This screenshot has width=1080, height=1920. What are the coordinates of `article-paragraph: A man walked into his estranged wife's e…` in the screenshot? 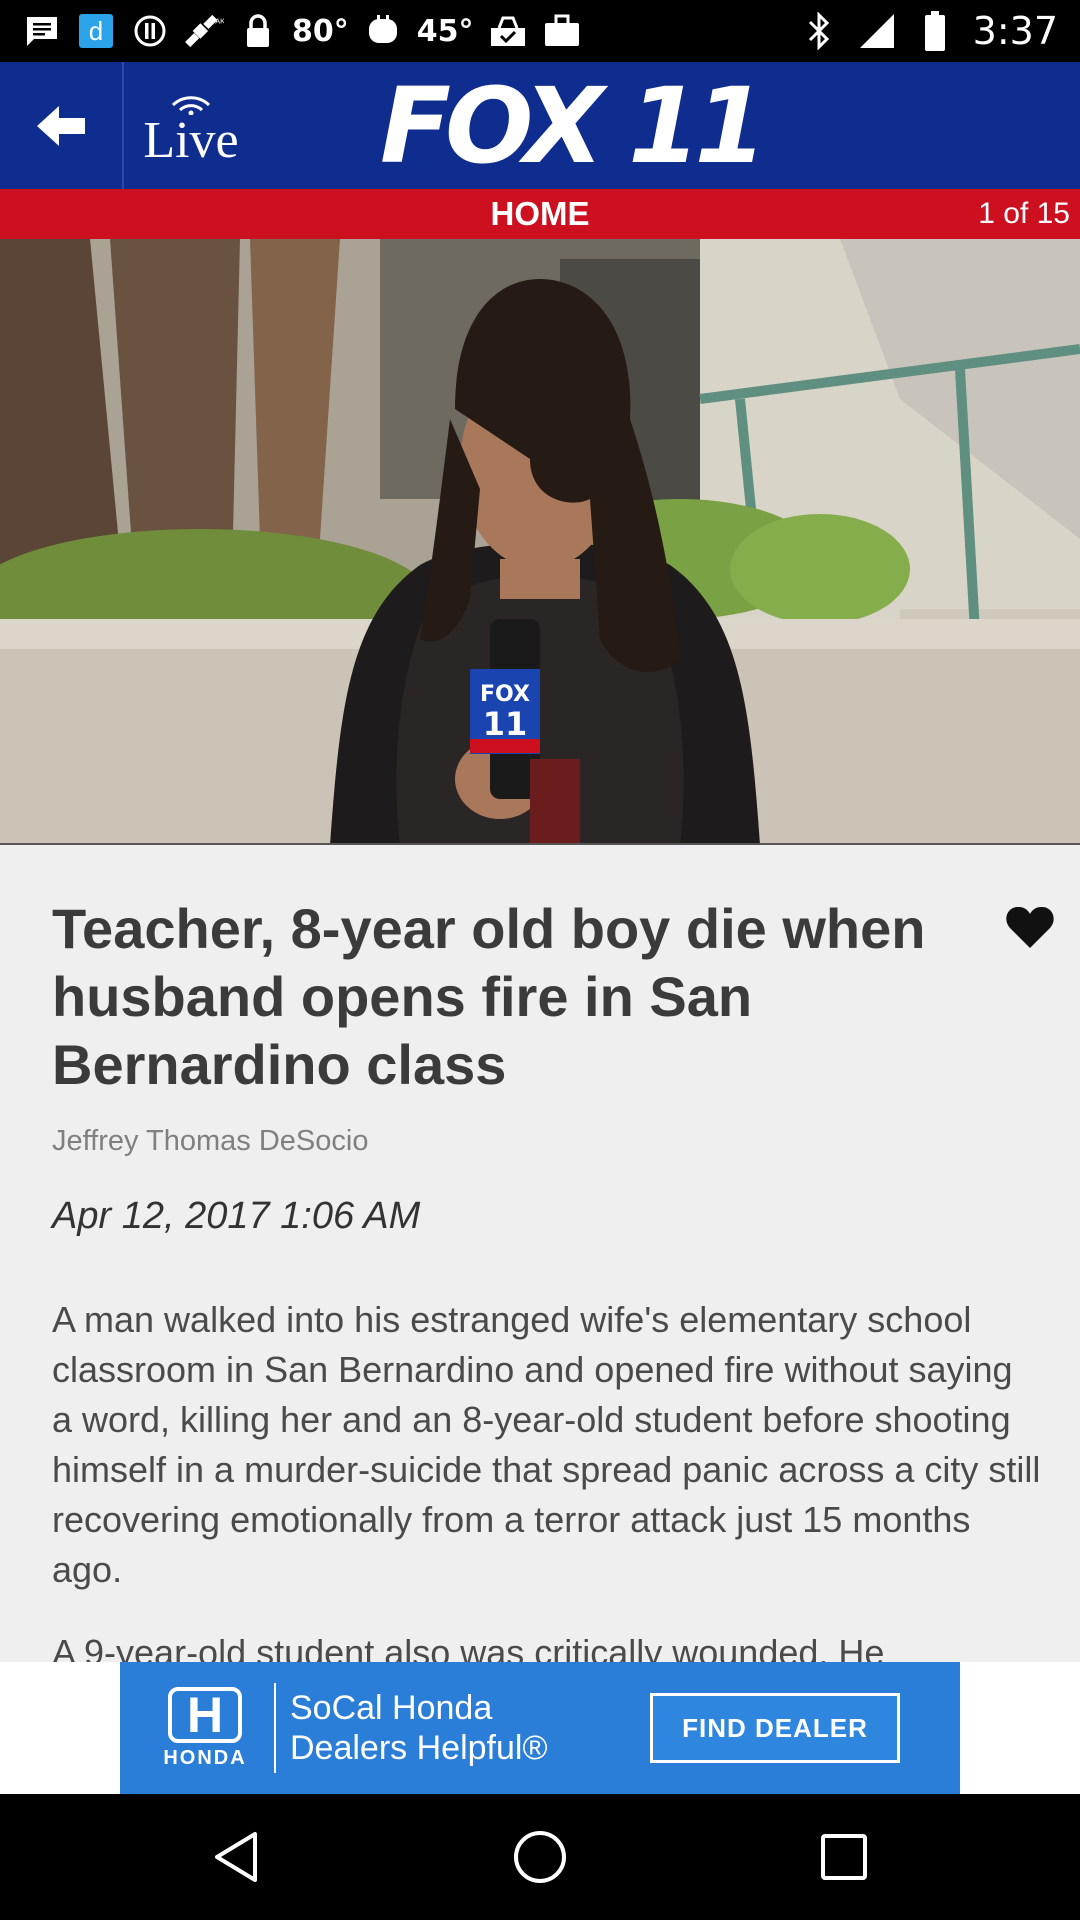 It's located at (546, 1444).